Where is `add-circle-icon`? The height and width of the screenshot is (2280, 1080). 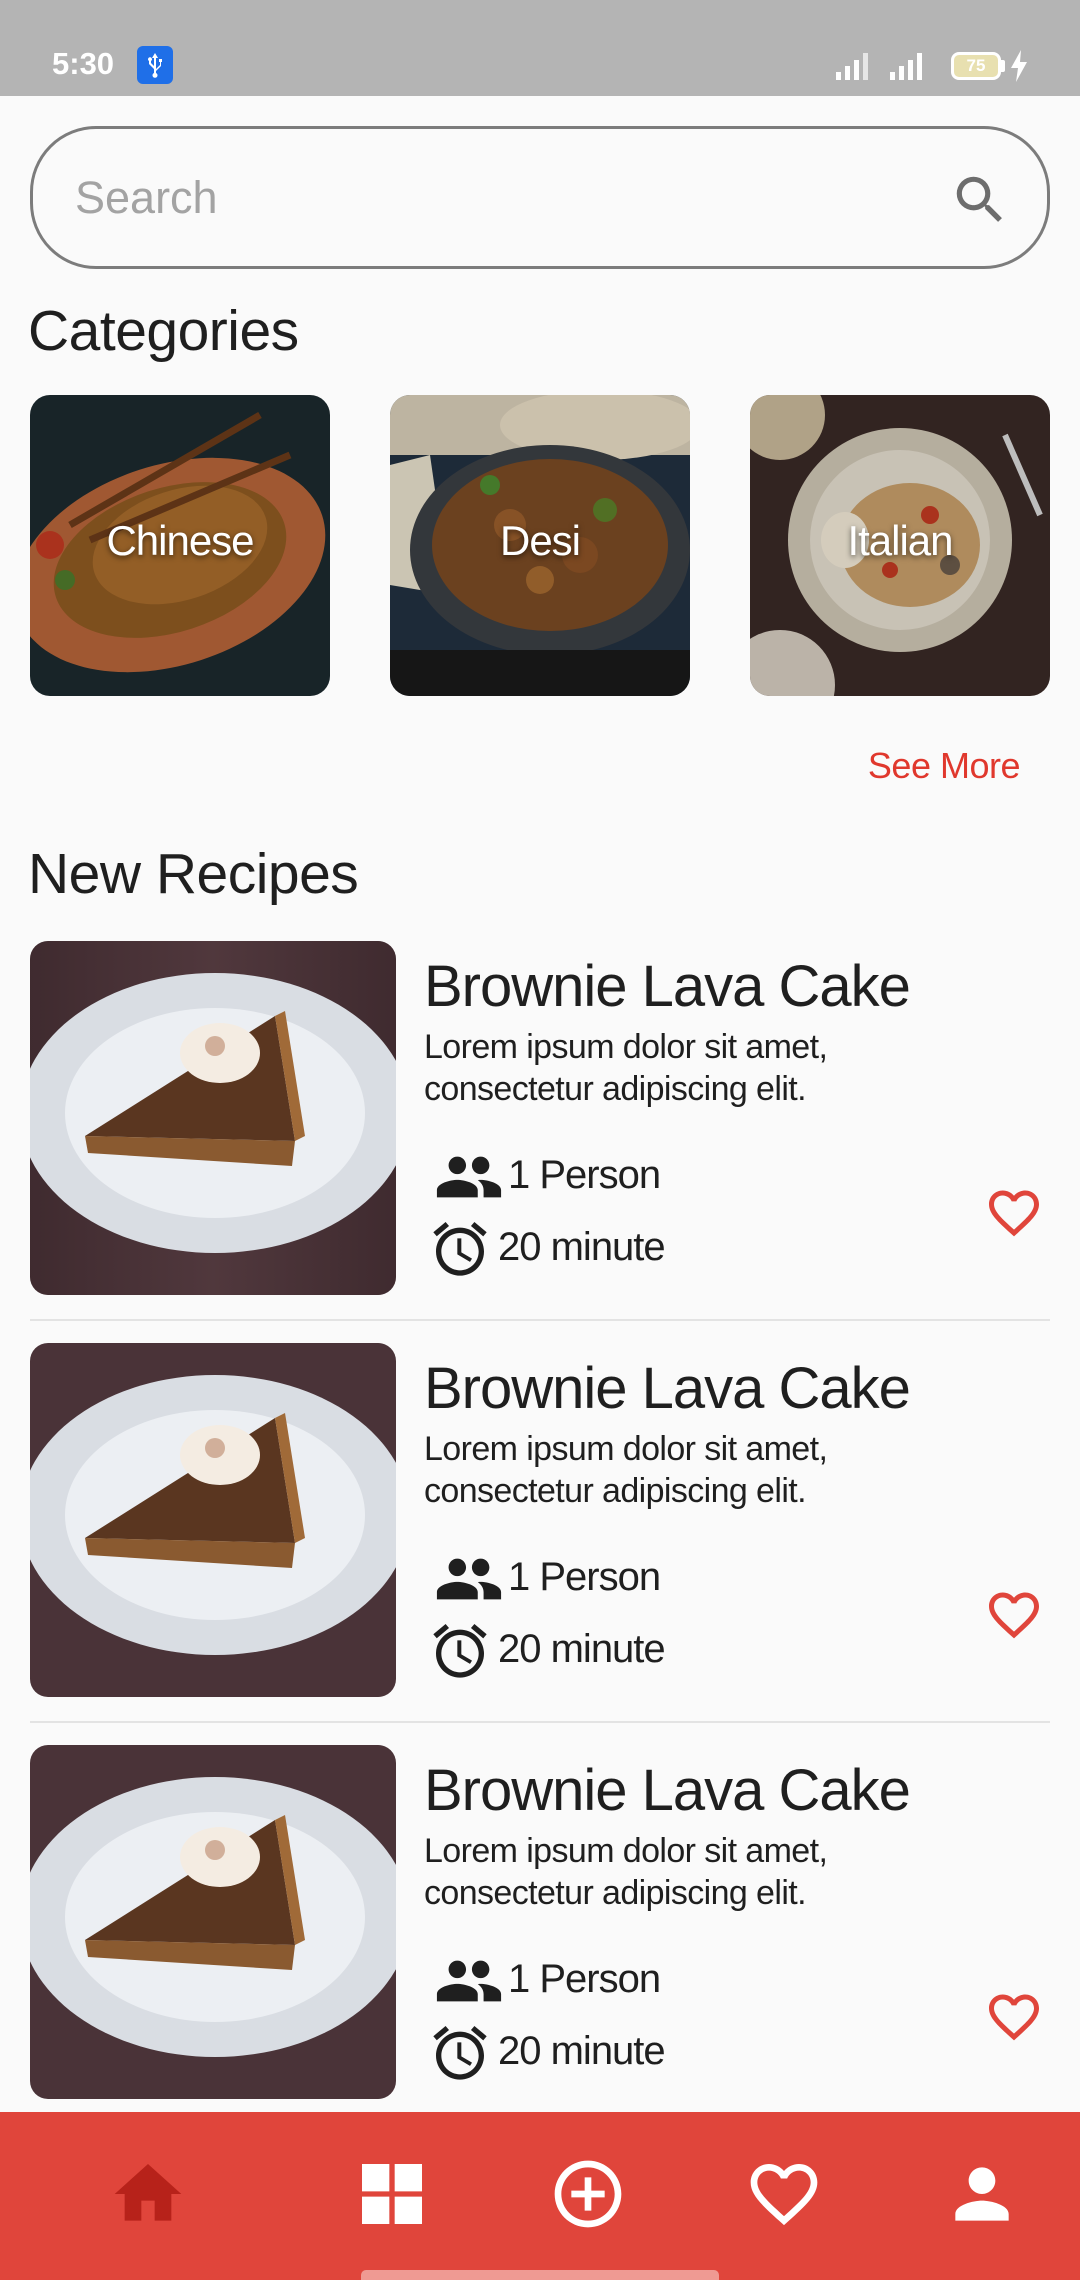 add-circle-icon is located at coordinates (588, 2194).